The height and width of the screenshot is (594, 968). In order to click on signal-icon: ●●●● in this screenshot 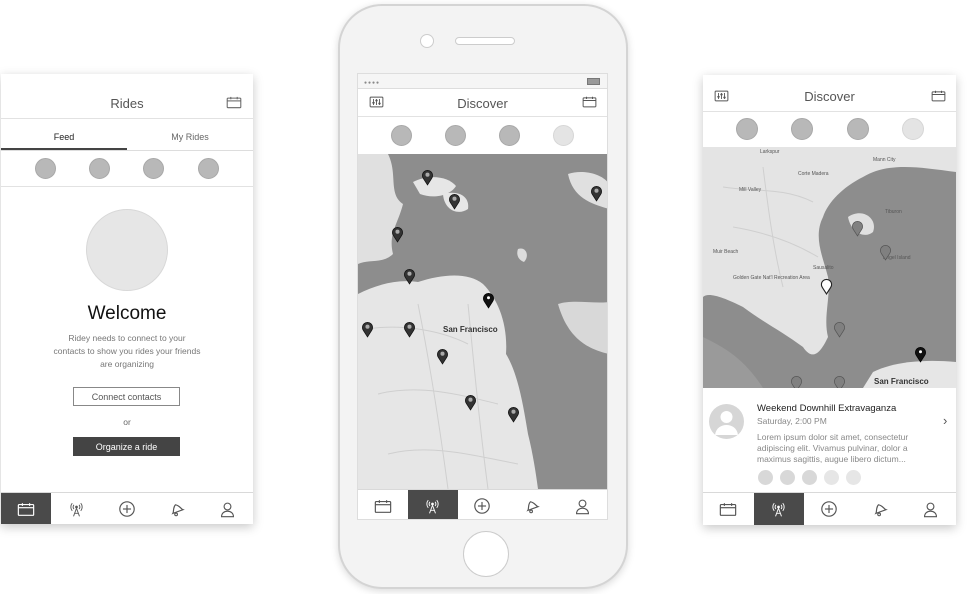, I will do `click(372, 83)`.